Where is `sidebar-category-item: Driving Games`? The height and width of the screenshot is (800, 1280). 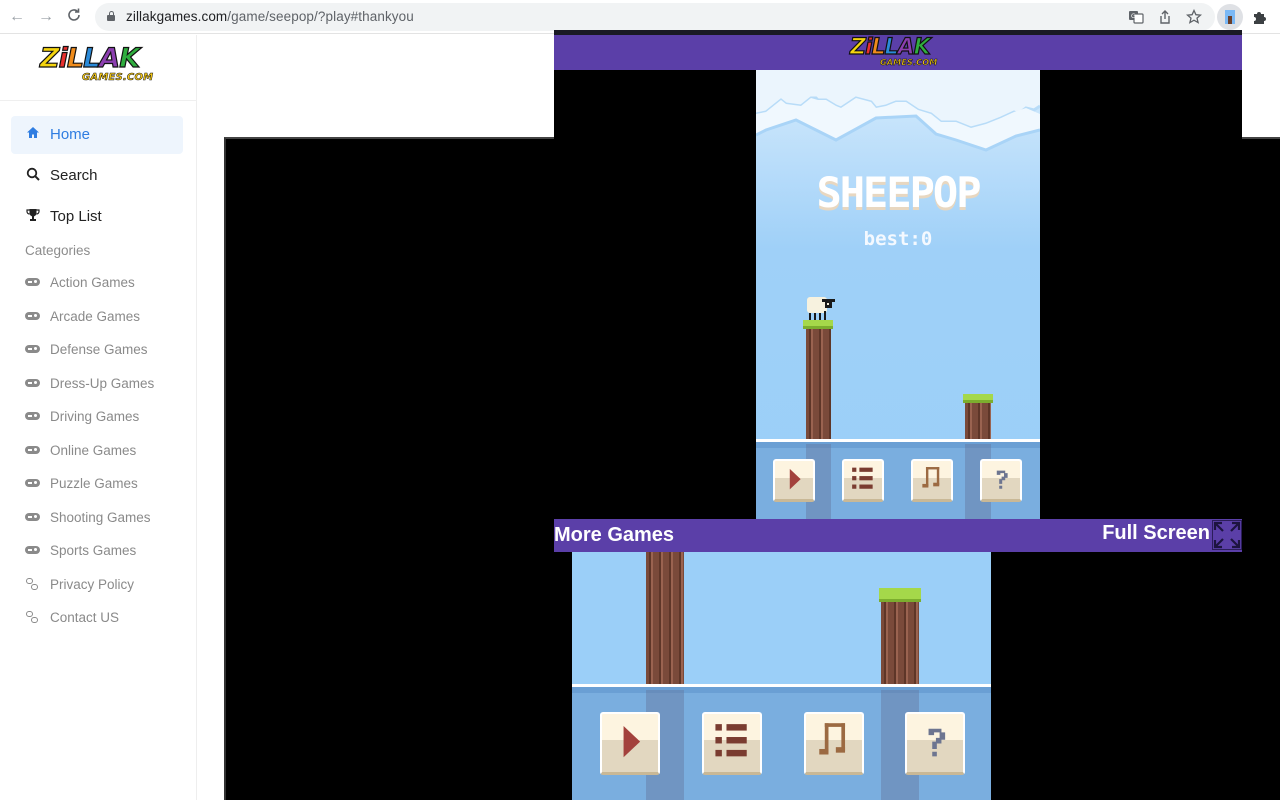
sidebar-category-item: Driving Games is located at coordinates (97, 418).